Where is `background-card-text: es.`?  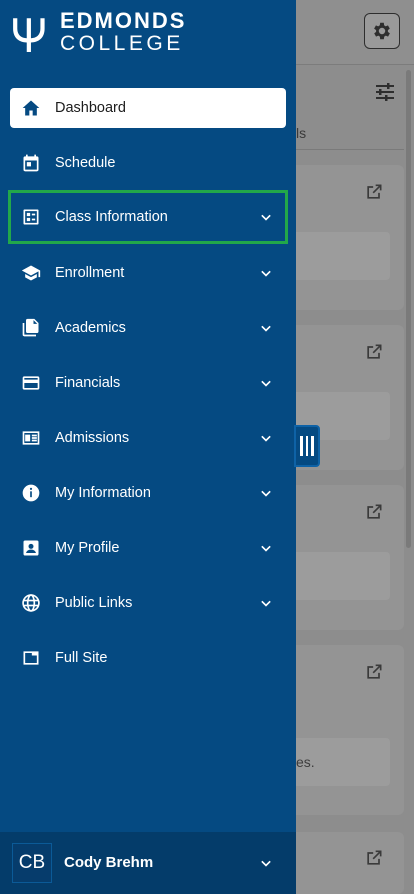
background-card-text: es. is located at coordinates (305, 762).